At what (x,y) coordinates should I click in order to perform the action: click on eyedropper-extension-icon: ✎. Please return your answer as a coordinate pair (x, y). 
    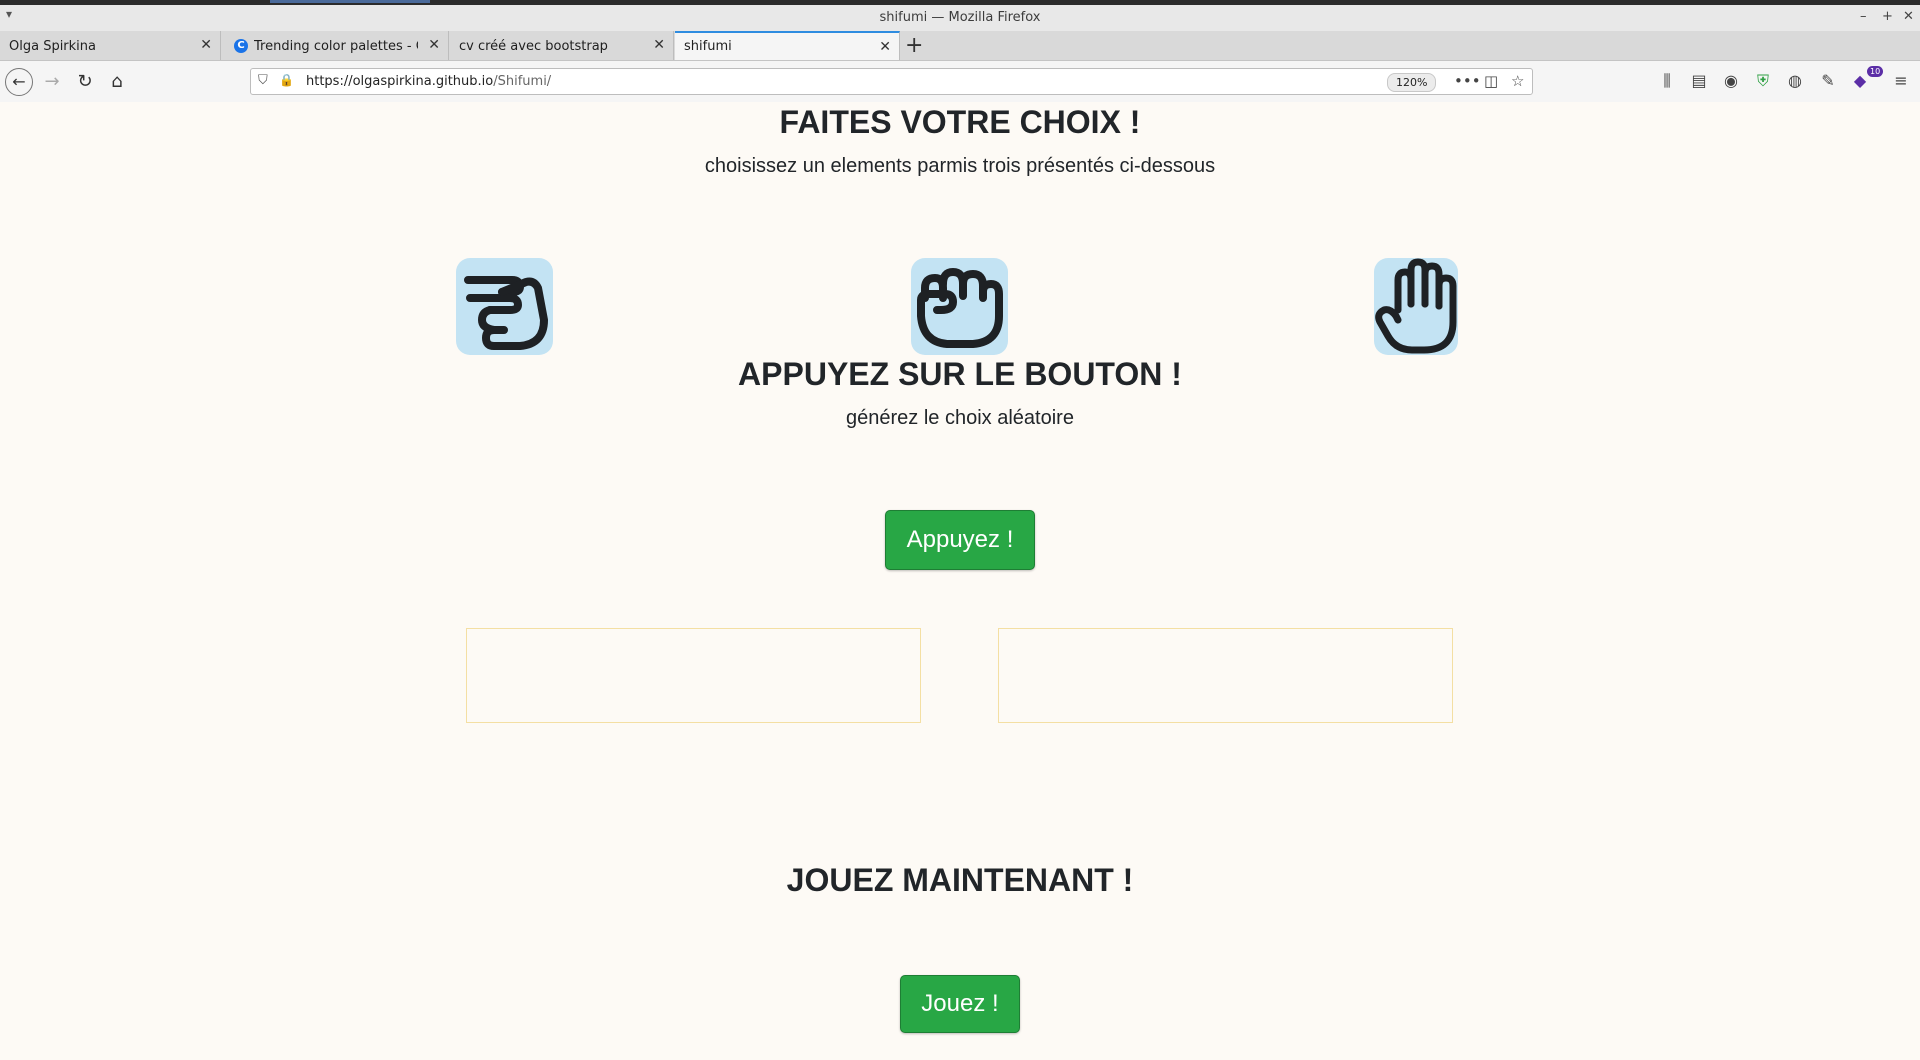
    Looking at the image, I should click on (1828, 80).